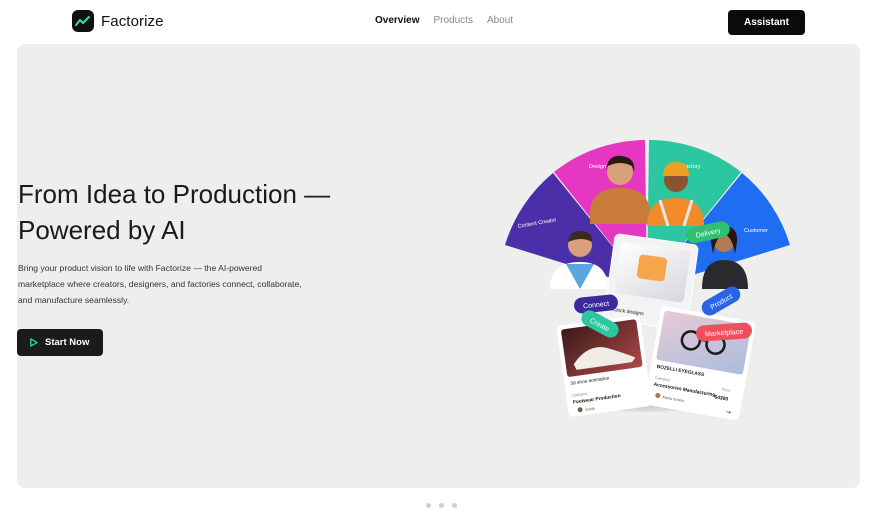 This screenshot has height=528, width=877. What do you see at coordinates (766, 22) in the screenshot?
I see `assistant-button: Assistant` at bounding box center [766, 22].